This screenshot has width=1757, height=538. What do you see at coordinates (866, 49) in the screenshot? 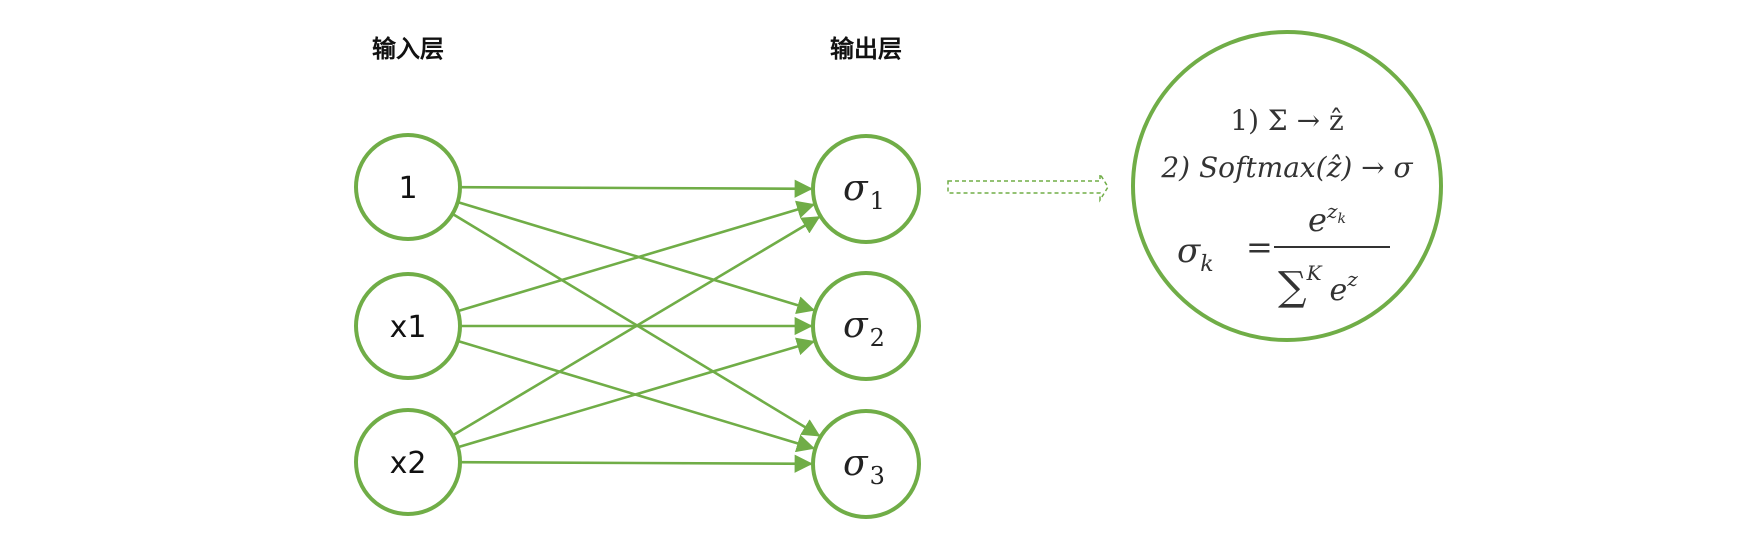
I see `output-layer-title: 输出层` at bounding box center [866, 49].